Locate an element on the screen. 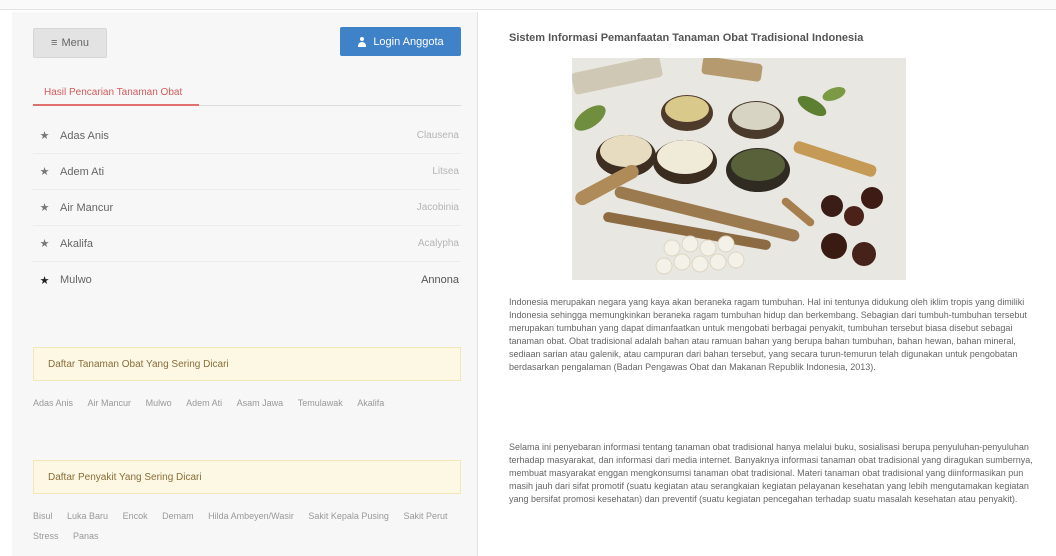  plant-latin-name: Clausena is located at coordinates (437, 135).